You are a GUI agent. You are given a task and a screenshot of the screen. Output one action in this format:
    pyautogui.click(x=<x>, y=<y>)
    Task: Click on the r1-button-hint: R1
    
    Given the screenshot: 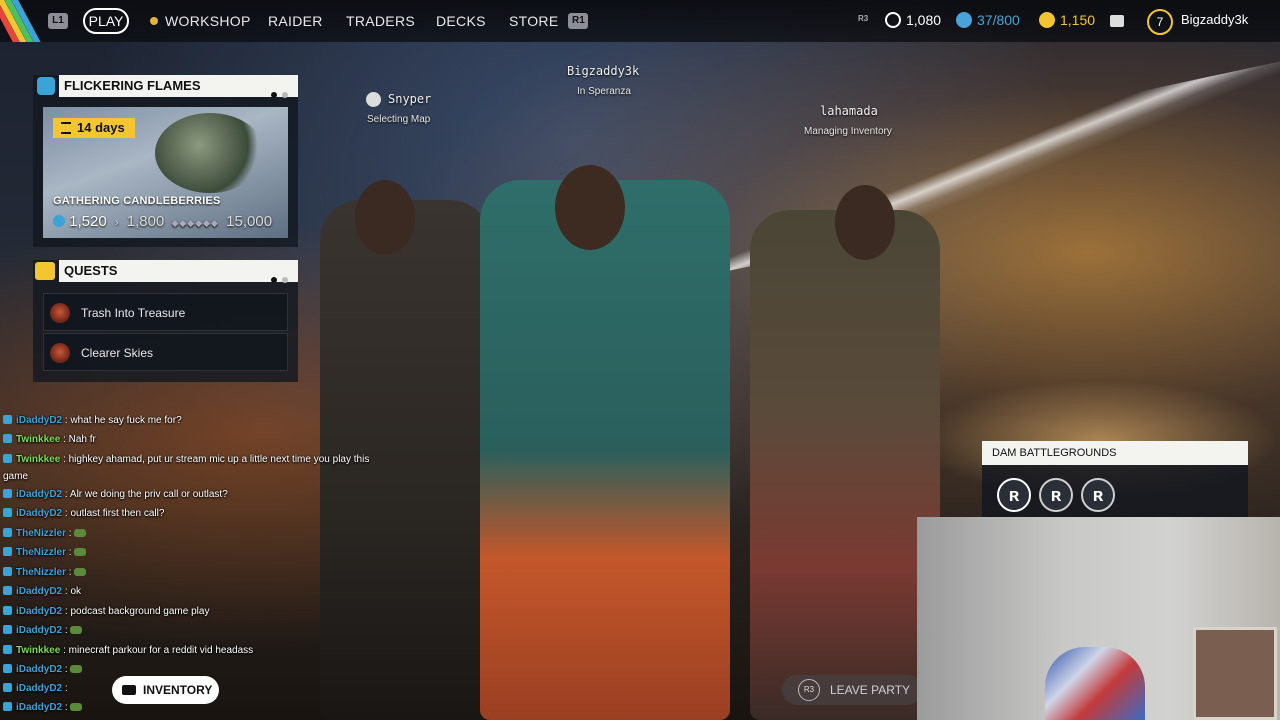 What is the action you would take?
    pyautogui.click(x=578, y=21)
    